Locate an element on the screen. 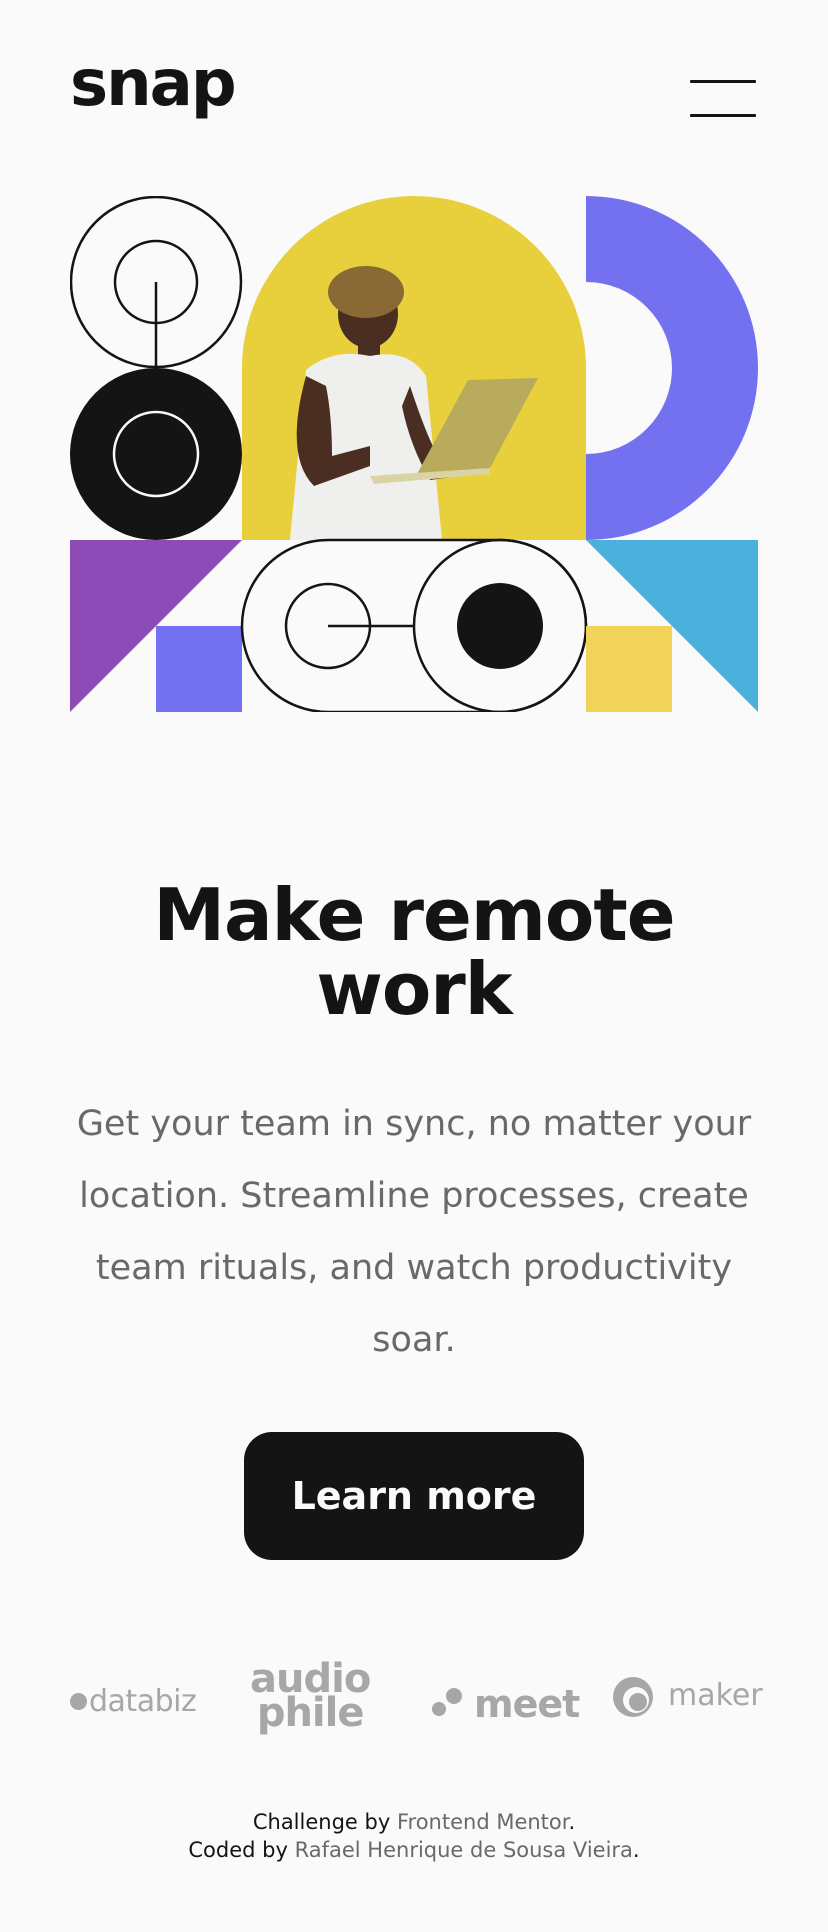  audiophile-logo: audio phile is located at coordinates (310, 1697).